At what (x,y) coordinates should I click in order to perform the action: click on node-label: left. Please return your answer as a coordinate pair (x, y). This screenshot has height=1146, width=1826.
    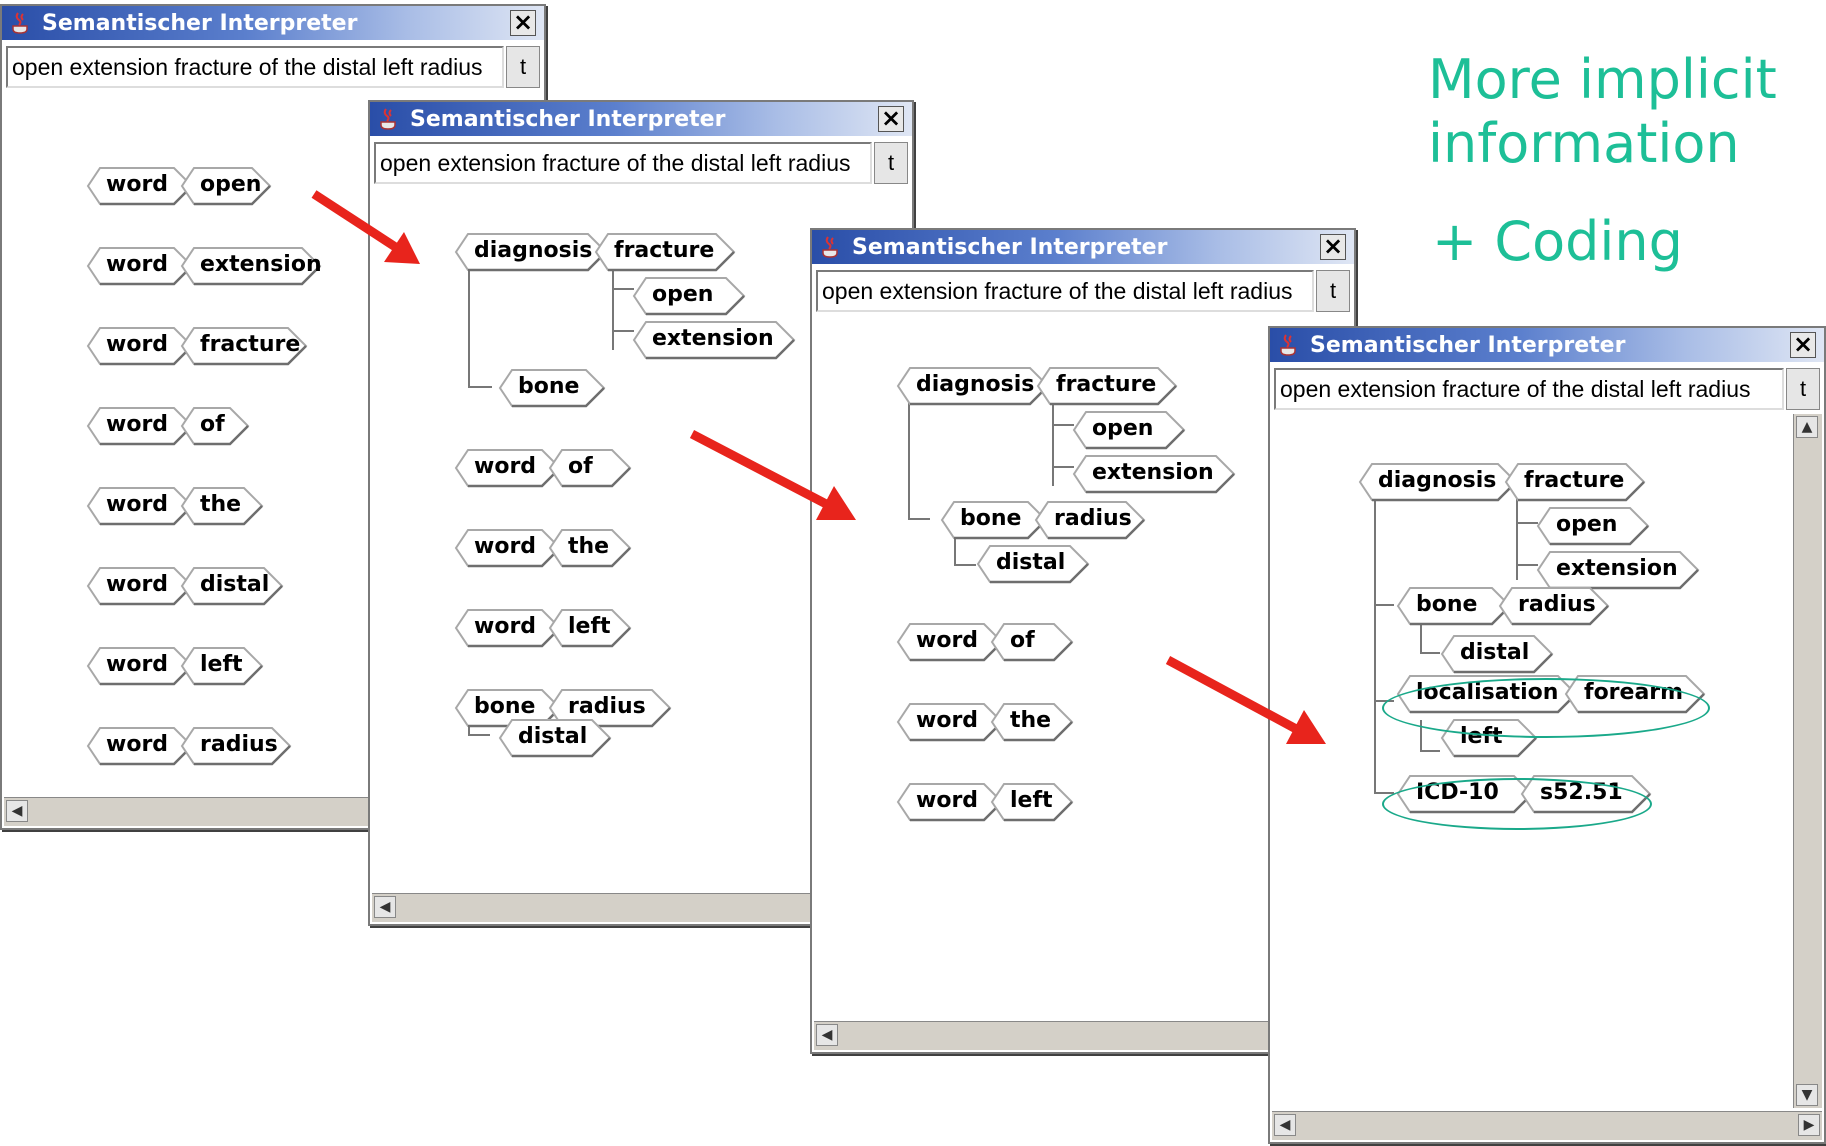
    Looking at the image, I should click on (1031, 800).